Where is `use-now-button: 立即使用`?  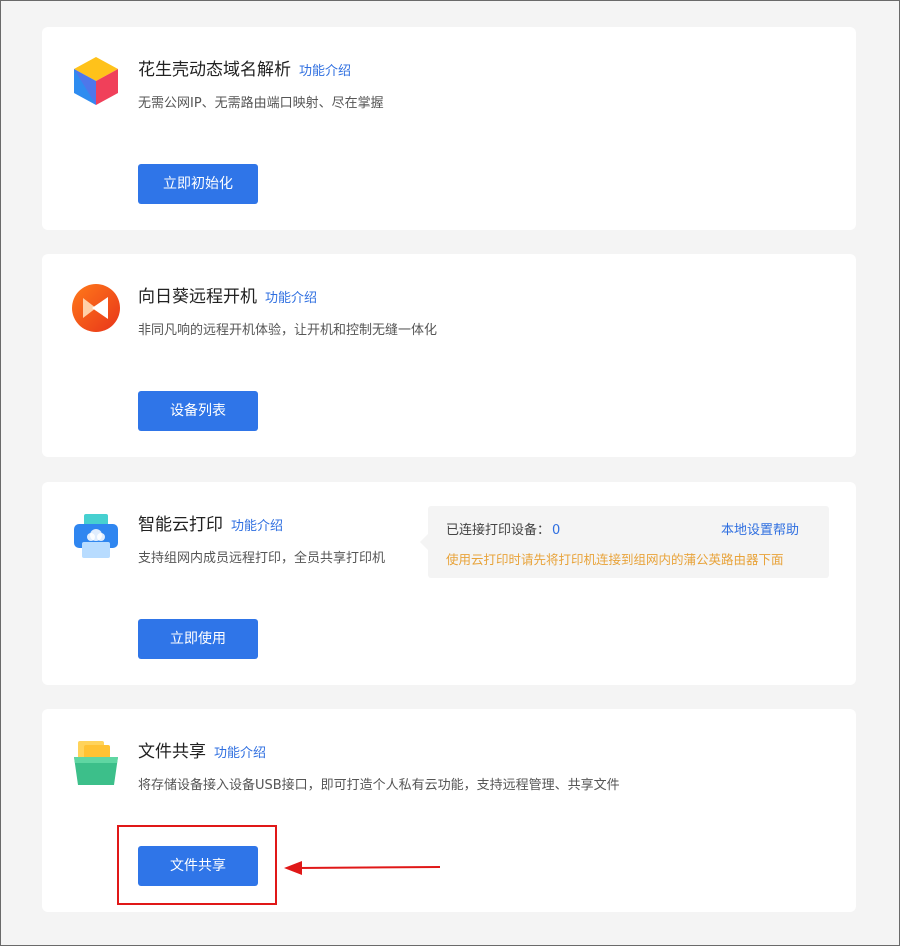 use-now-button: 立即使用 is located at coordinates (198, 639).